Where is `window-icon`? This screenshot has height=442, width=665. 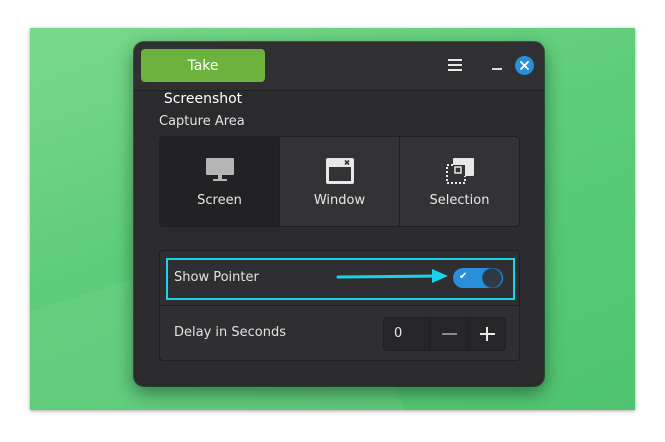
window-icon is located at coordinates (340, 173).